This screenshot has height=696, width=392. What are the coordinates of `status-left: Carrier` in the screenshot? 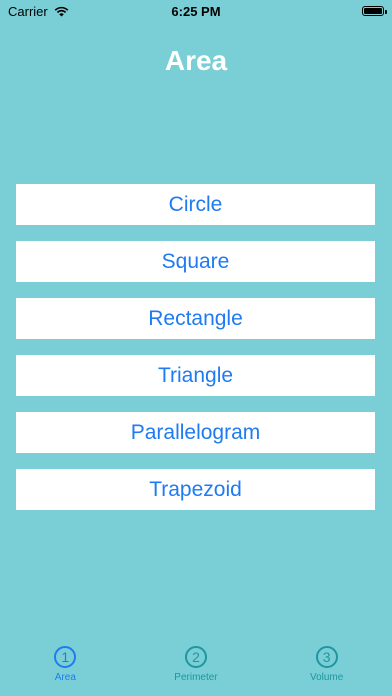 It's located at (38, 11).